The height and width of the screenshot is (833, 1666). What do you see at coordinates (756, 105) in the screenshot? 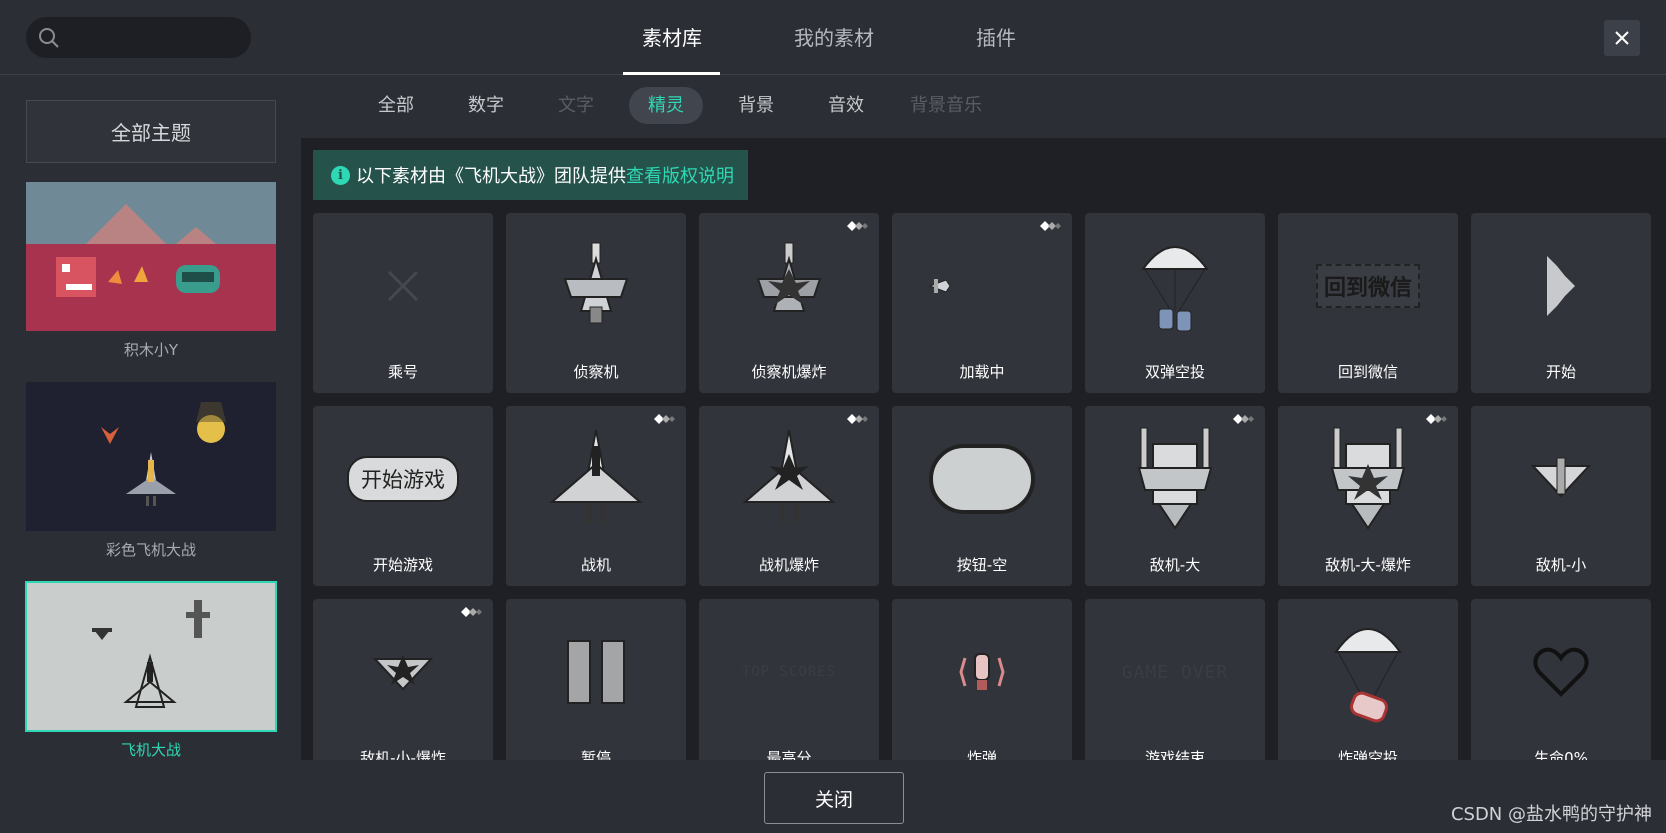
I see `category-backgrounds: 背景` at bounding box center [756, 105].